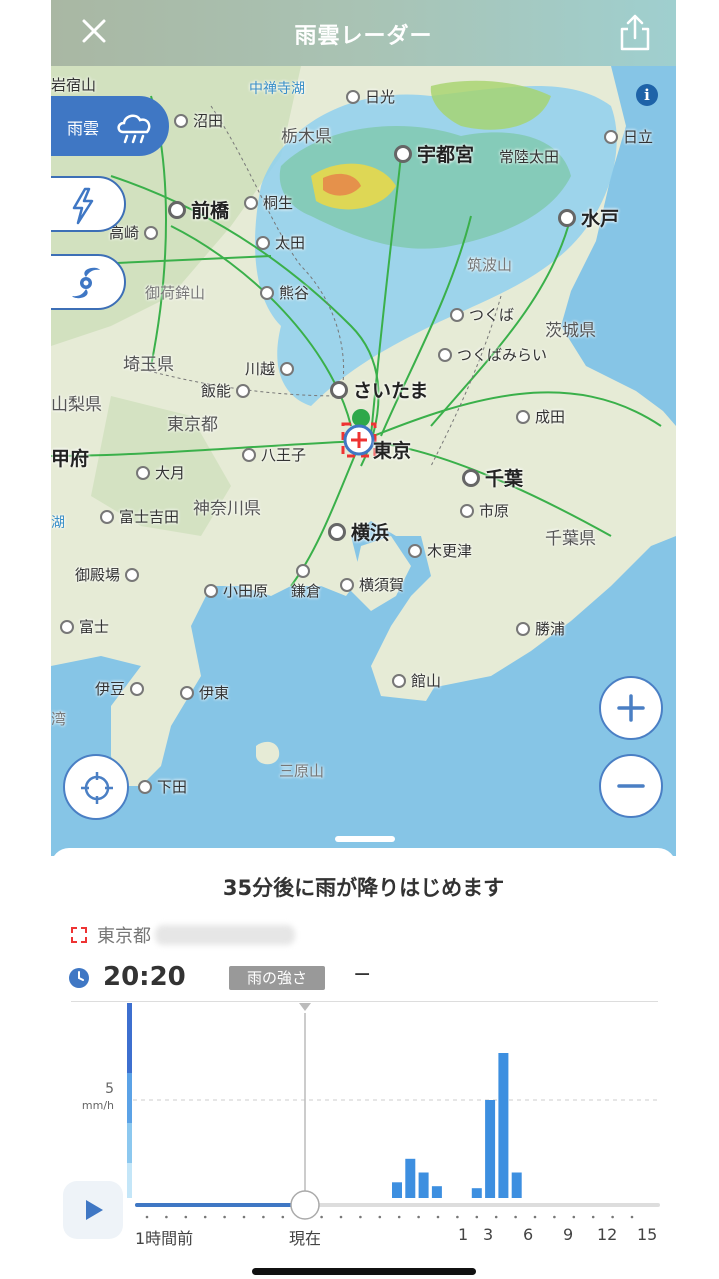  I want to click on zoom-in-button, so click(631, 708).